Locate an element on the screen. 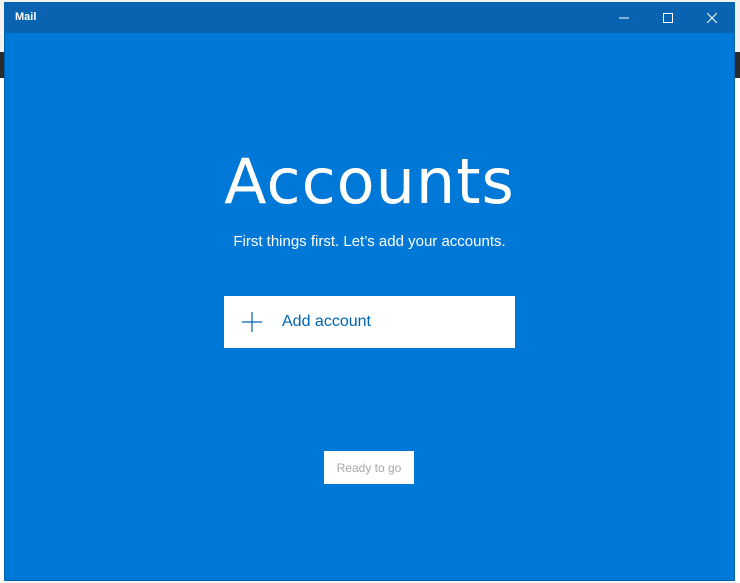 This screenshot has width=740, height=583. maximize-icon is located at coordinates (668, 18).